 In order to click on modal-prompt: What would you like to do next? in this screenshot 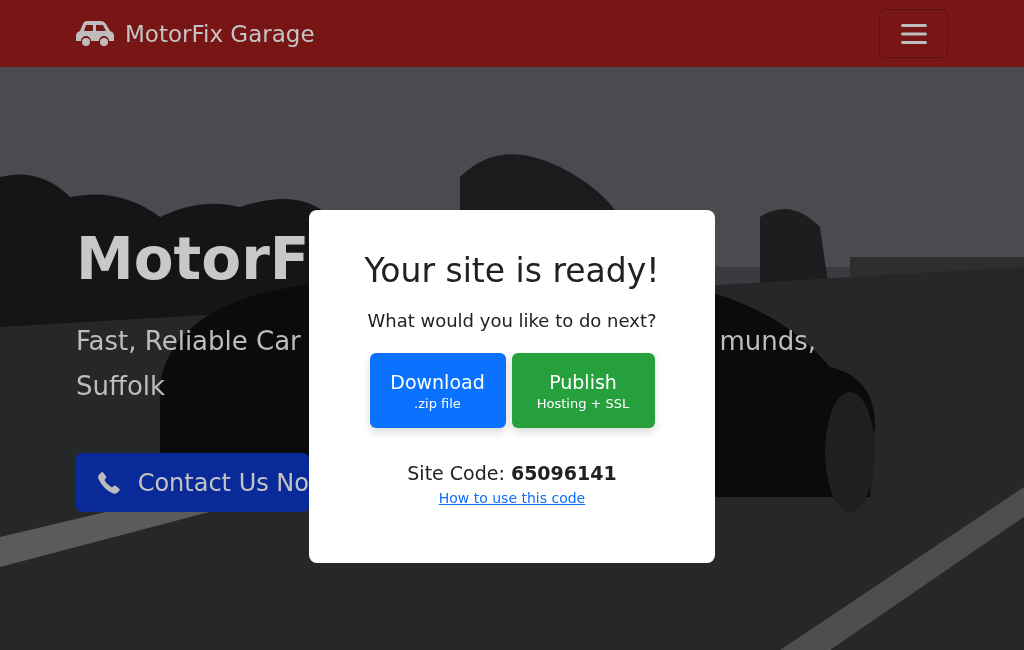, I will do `click(512, 320)`.